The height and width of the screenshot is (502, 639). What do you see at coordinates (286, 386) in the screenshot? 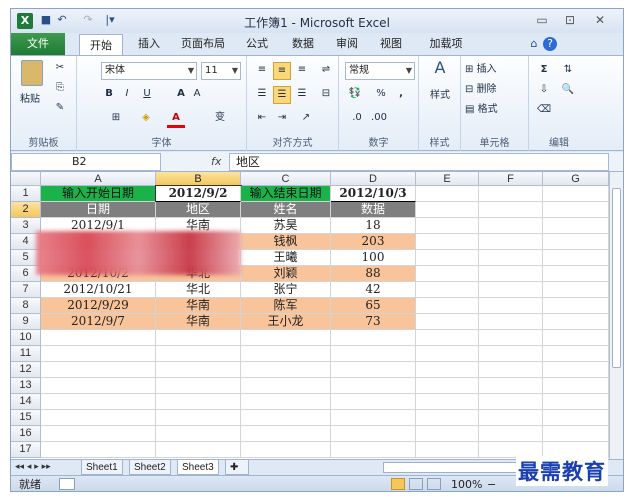
I see `cell-c13` at bounding box center [286, 386].